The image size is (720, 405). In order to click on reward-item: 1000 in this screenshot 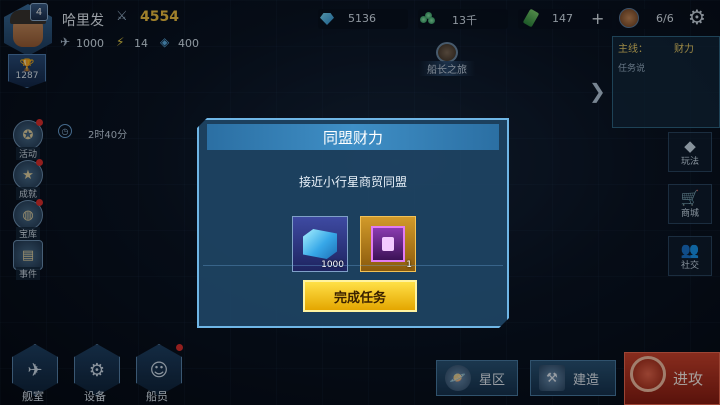, I will do `click(320, 244)`.